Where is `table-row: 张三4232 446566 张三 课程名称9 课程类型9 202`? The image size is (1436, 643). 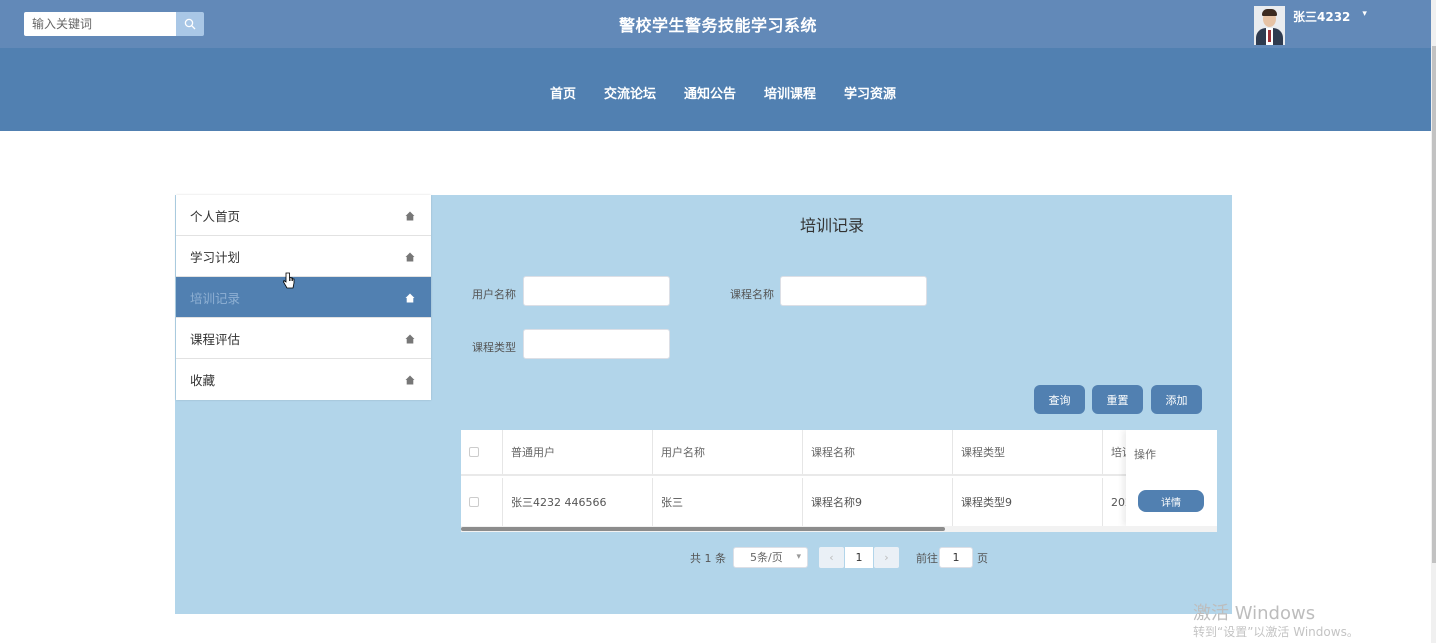
table-row: 张三4232 446566 张三 课程名称9 课程类型9 202 is located at coordinates (839, 502).